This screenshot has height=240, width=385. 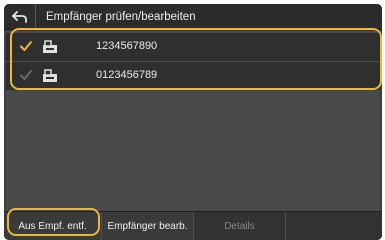 What do you see at coordinates (193, 47) in the screenshot?
I see `recipient-row: 1234567890` at bounding box center [193, 47].